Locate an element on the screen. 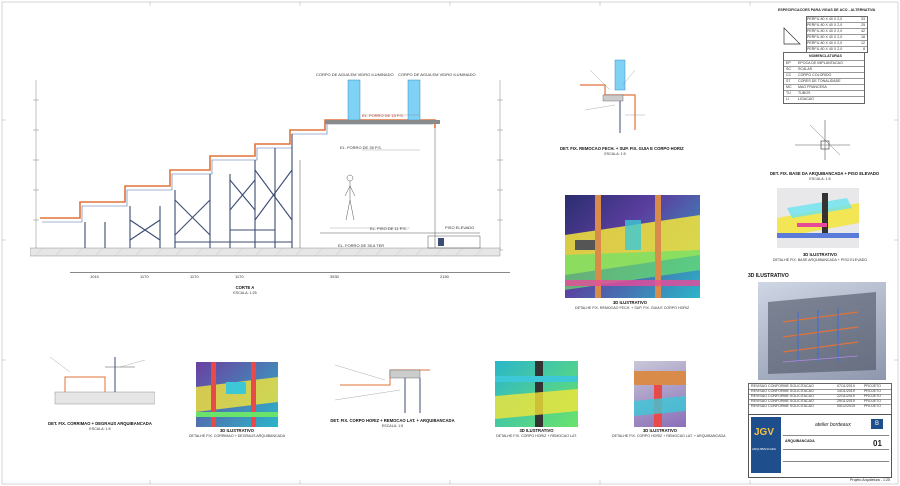  detail-4-drawing is located at coordinates (822, 140).